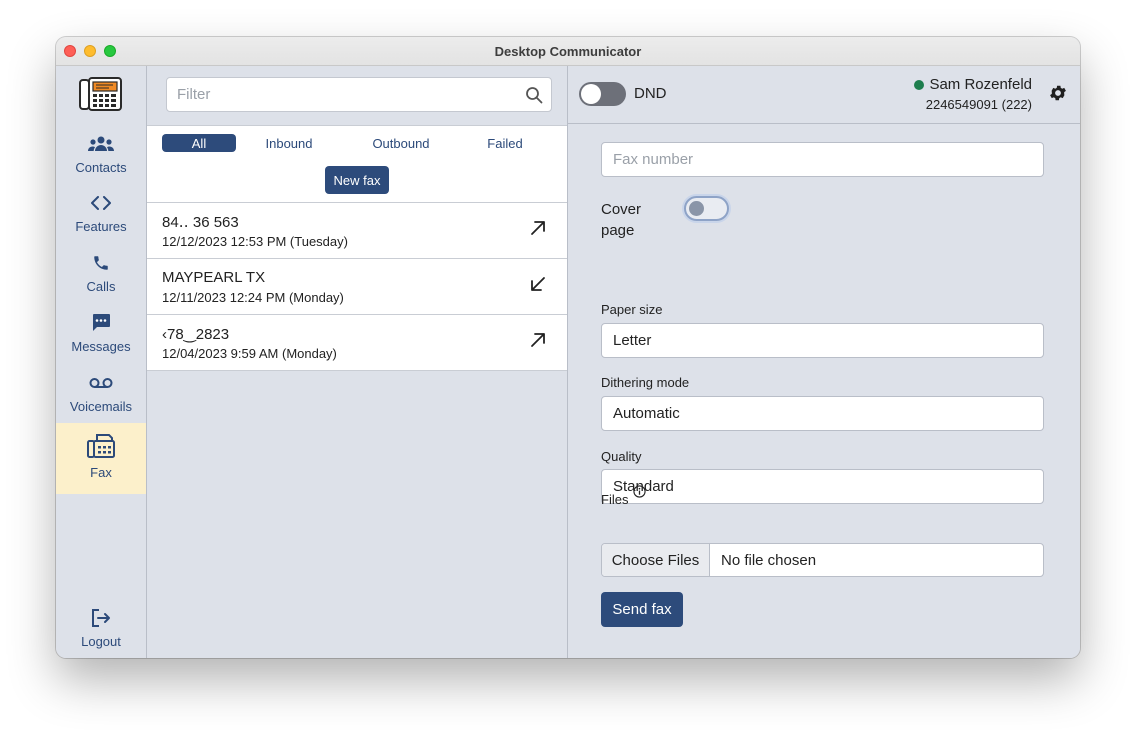  What do you see at coordinates (769, 560) in the screenshot?
I see `file-status: No file chosen` at bounding box center [769, 560].